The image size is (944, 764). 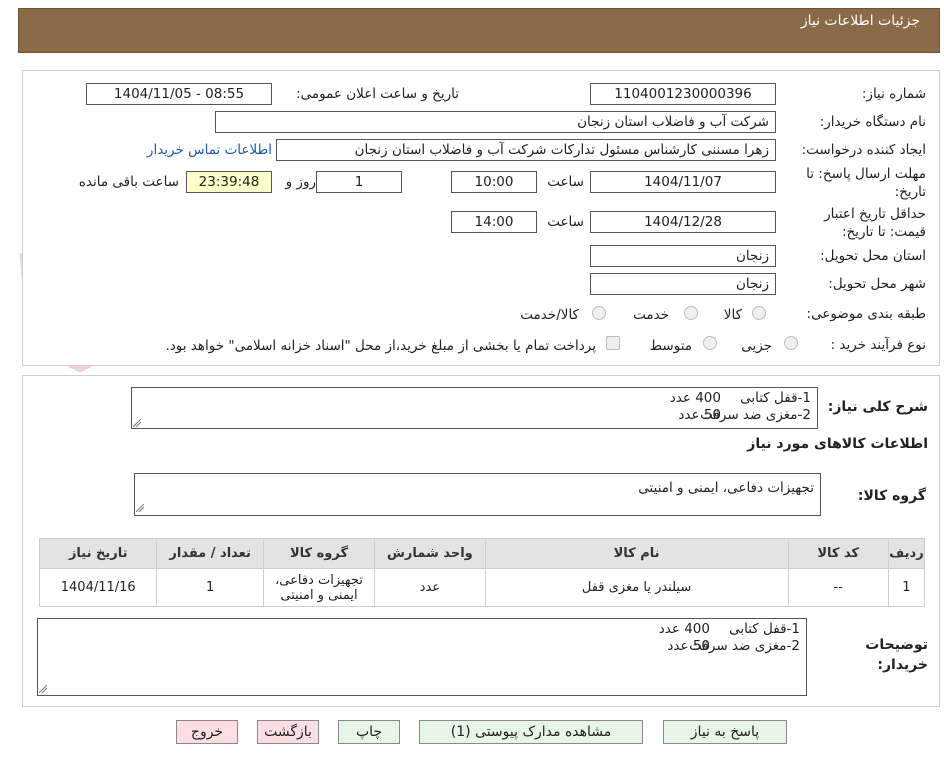 What do you see at coordinates (863, 150) in the screenshot?
I see `requester-label: ایجاد کننده درخواست:` at bounding box center [863, 150].